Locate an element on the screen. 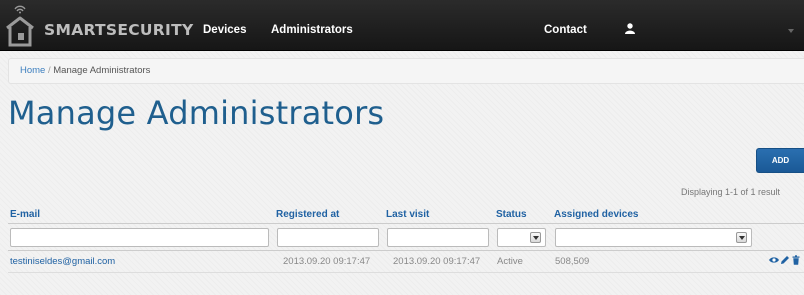 The height and width of the screenshot is (295, 804). registered-filter-input is located at coordinates (328, 237).